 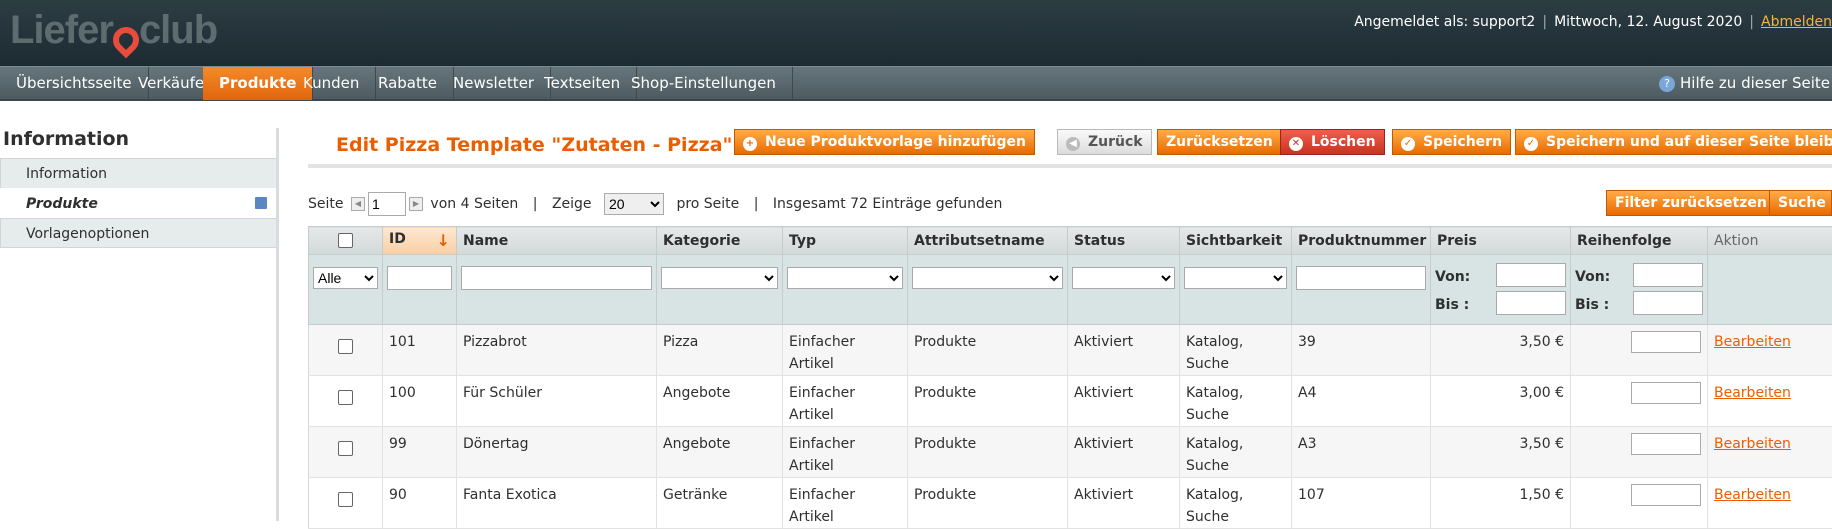 I want to click on order-from-label: Von:, so click(x=1592, y=277).